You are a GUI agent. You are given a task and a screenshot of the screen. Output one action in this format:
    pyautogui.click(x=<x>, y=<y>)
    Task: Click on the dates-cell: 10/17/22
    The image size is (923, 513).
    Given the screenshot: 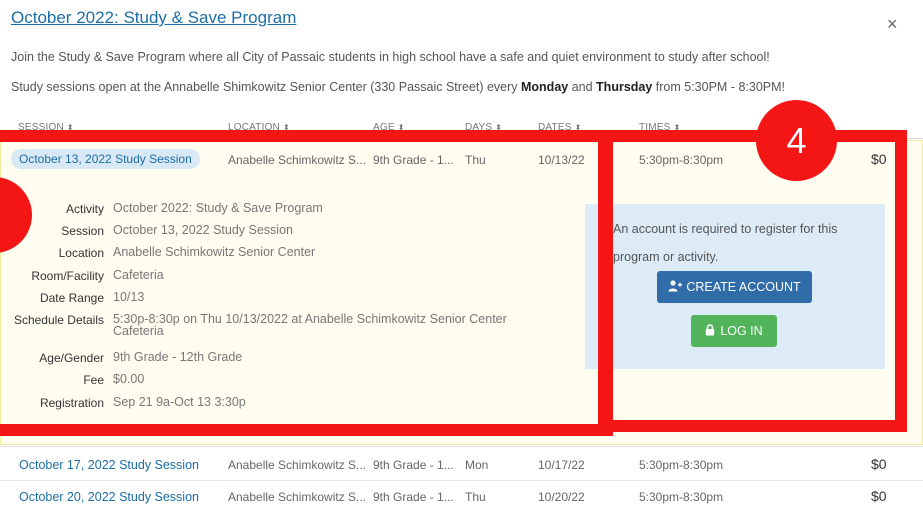 What is the action you would take?
    pyautogui.click(x=561, y=465)
    